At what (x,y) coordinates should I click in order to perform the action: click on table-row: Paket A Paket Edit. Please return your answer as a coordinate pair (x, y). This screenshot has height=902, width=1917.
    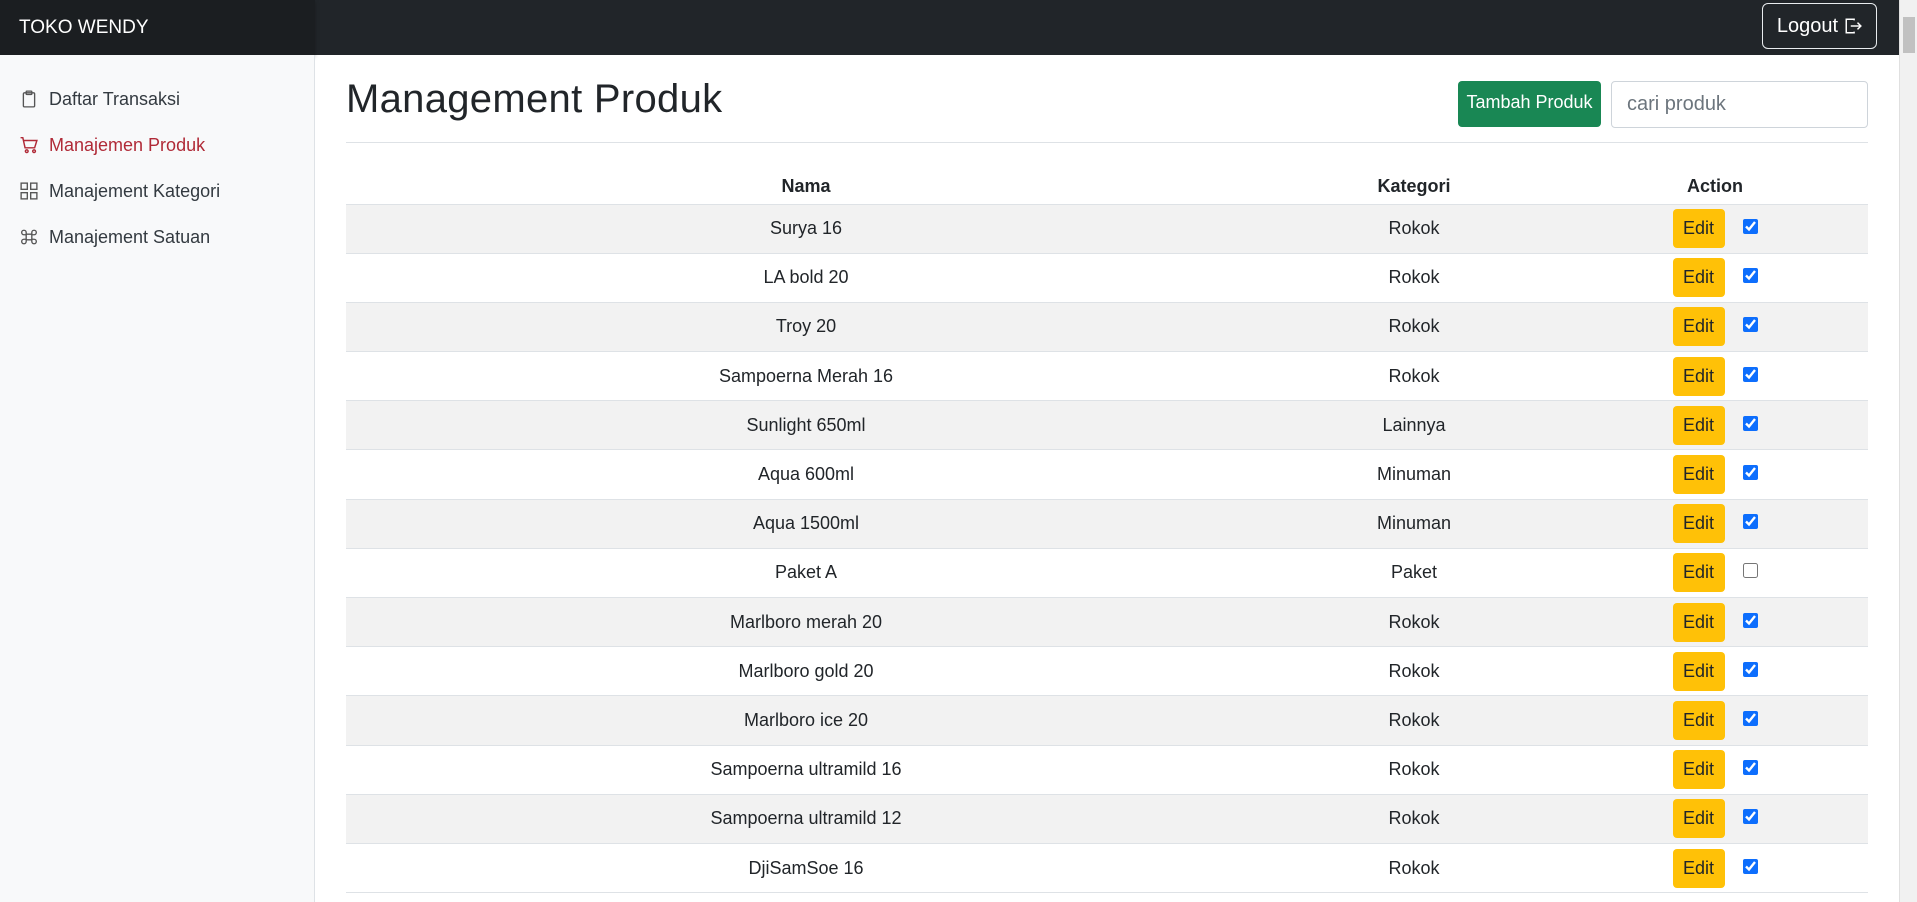
    Looking at the image, I should click on (1107, 573).